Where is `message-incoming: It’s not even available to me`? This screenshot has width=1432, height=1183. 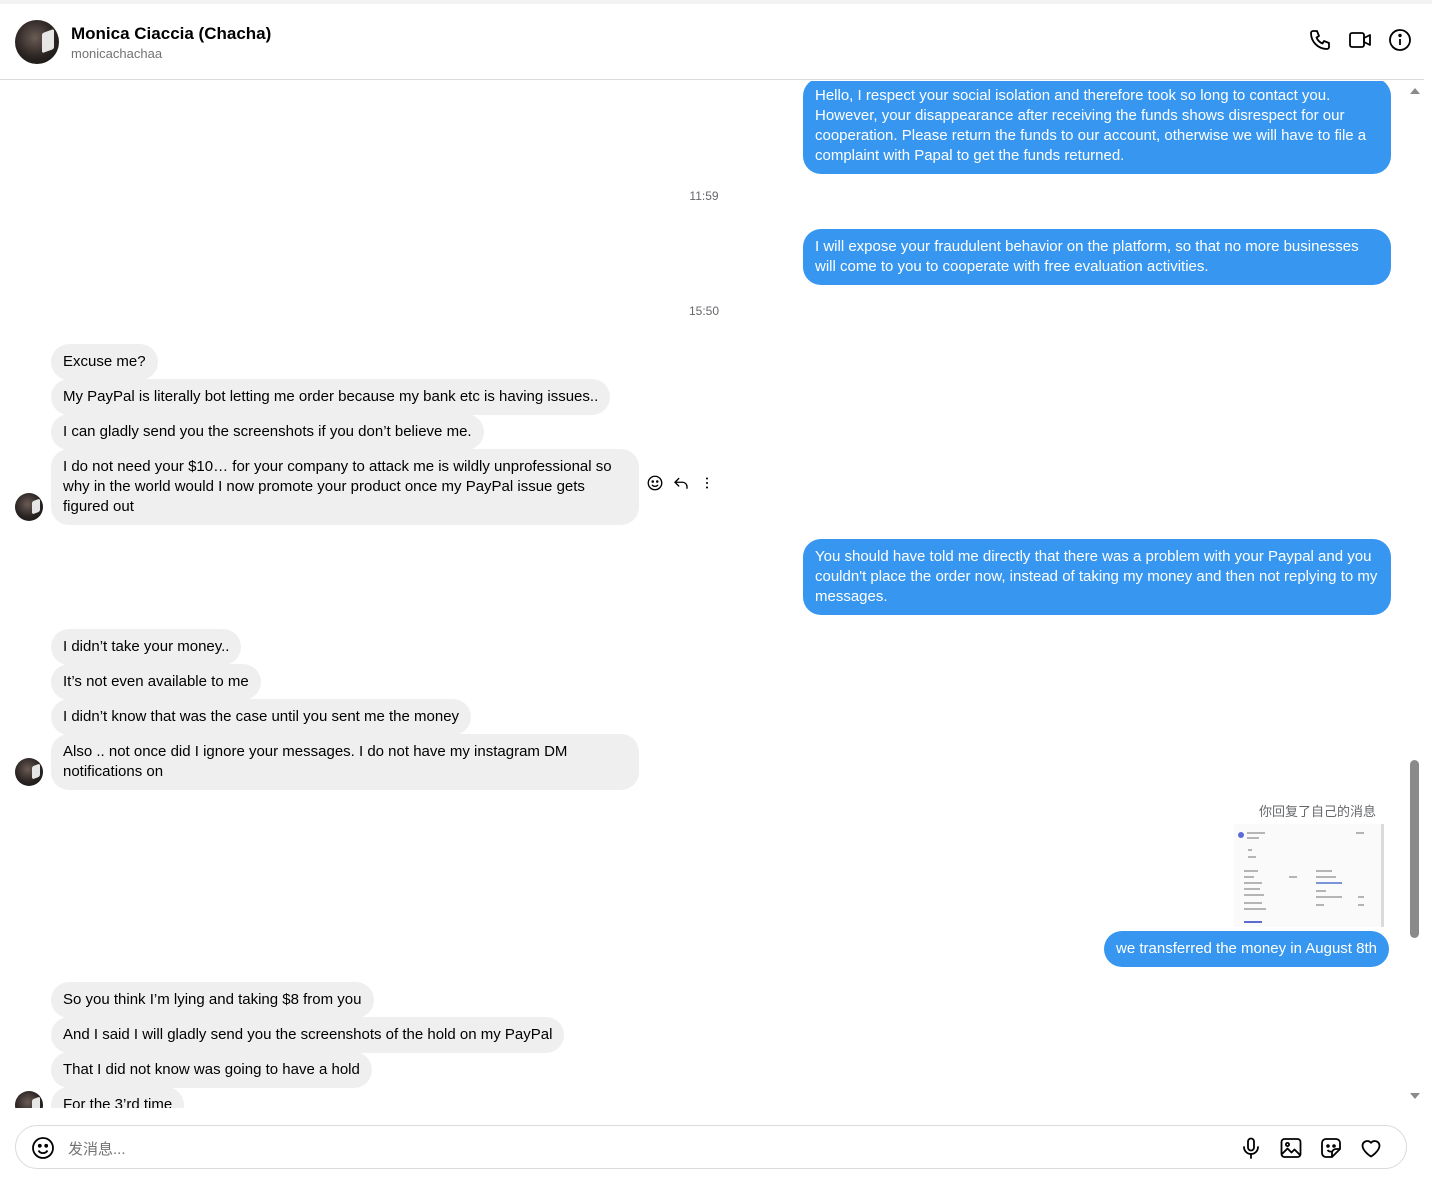
message-incoming: It’s not even available to me is located at coordinates (156, 682).